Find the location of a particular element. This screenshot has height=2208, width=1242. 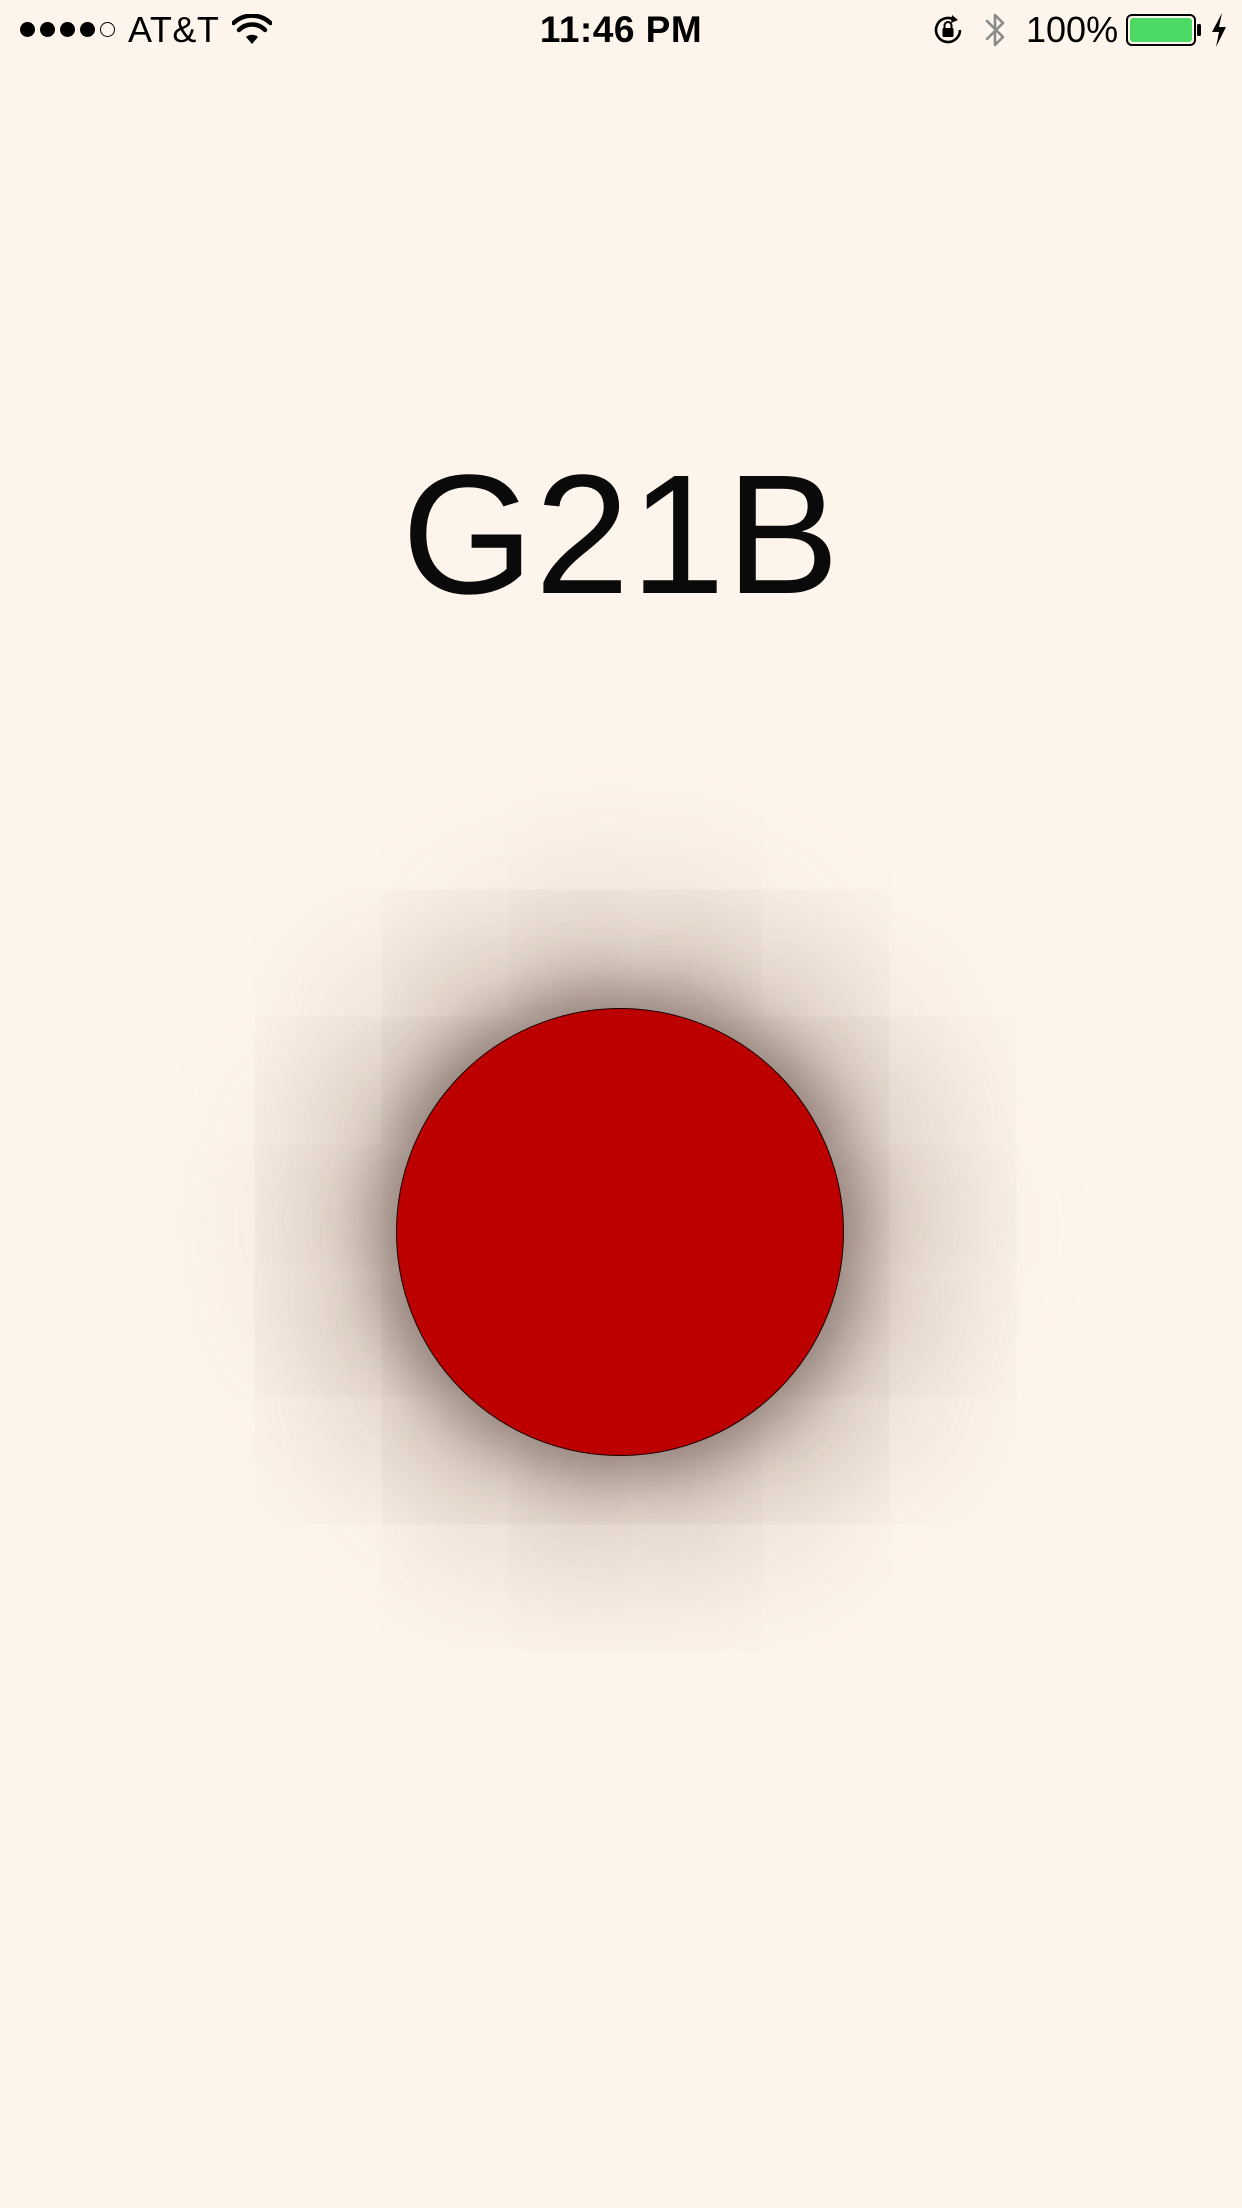

code-label: G21B is located at coordinates (621, 535).